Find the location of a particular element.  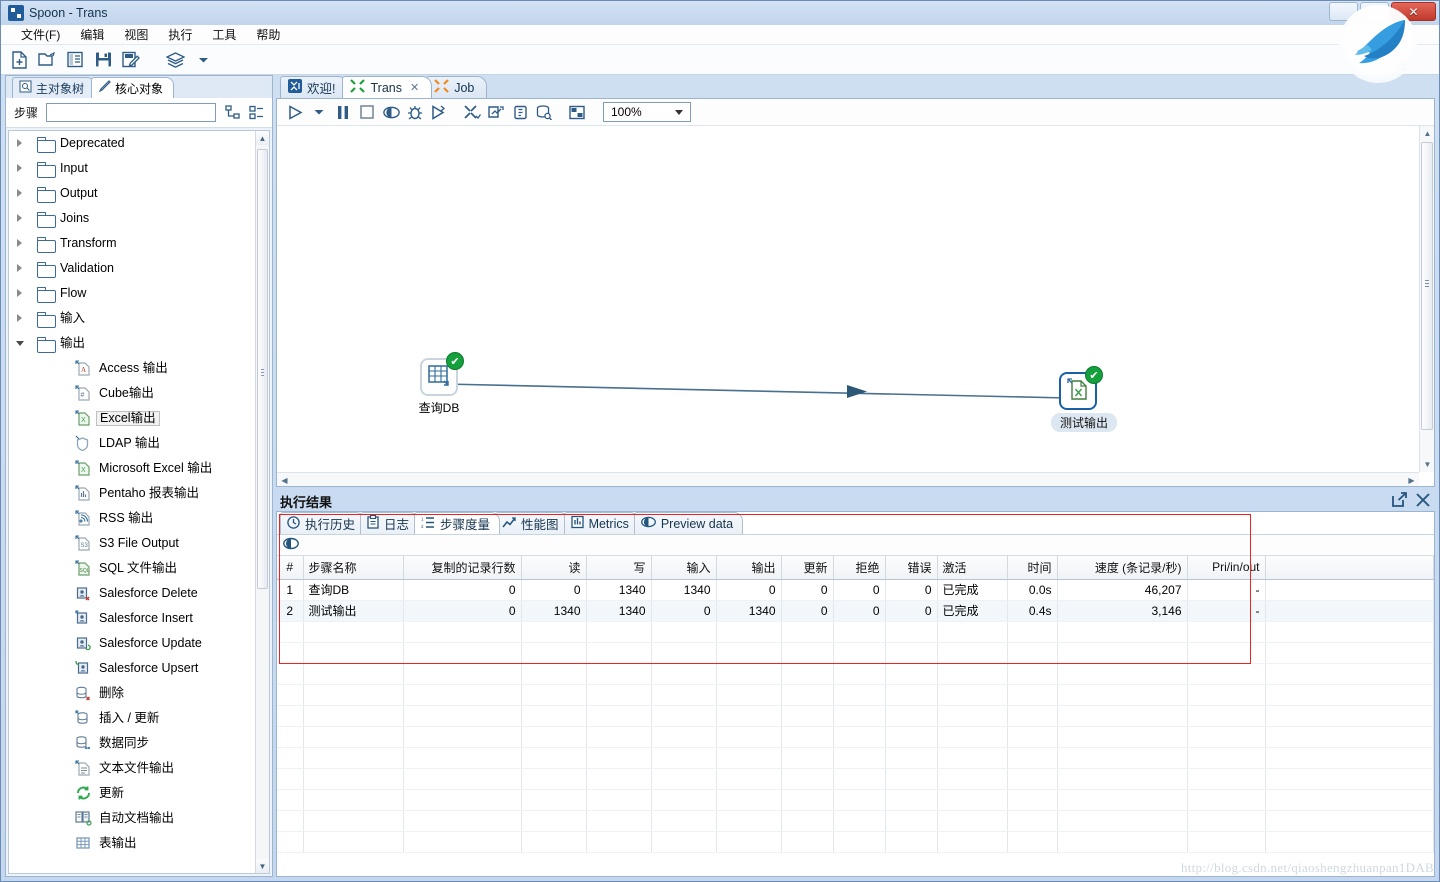

canvas-hop-query-db-to-test-output is located at coordinates (755, 391).